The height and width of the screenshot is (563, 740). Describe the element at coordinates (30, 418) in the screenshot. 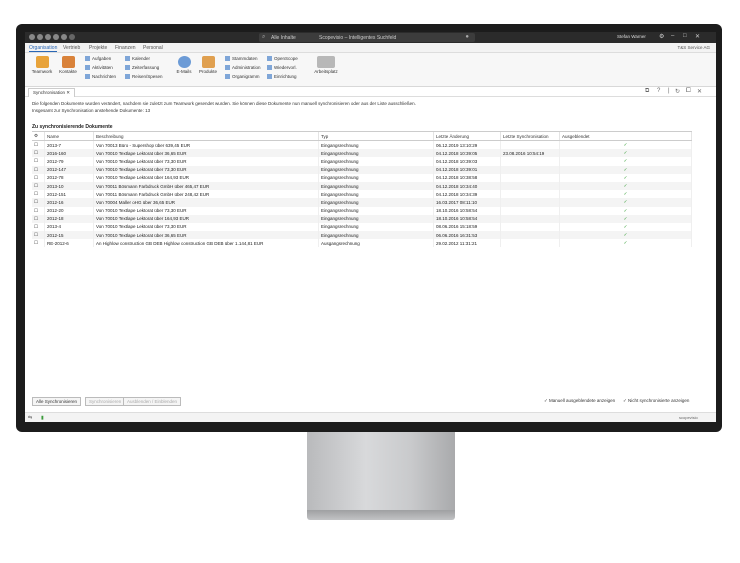

I see `network-icon: ⇆` at that location.